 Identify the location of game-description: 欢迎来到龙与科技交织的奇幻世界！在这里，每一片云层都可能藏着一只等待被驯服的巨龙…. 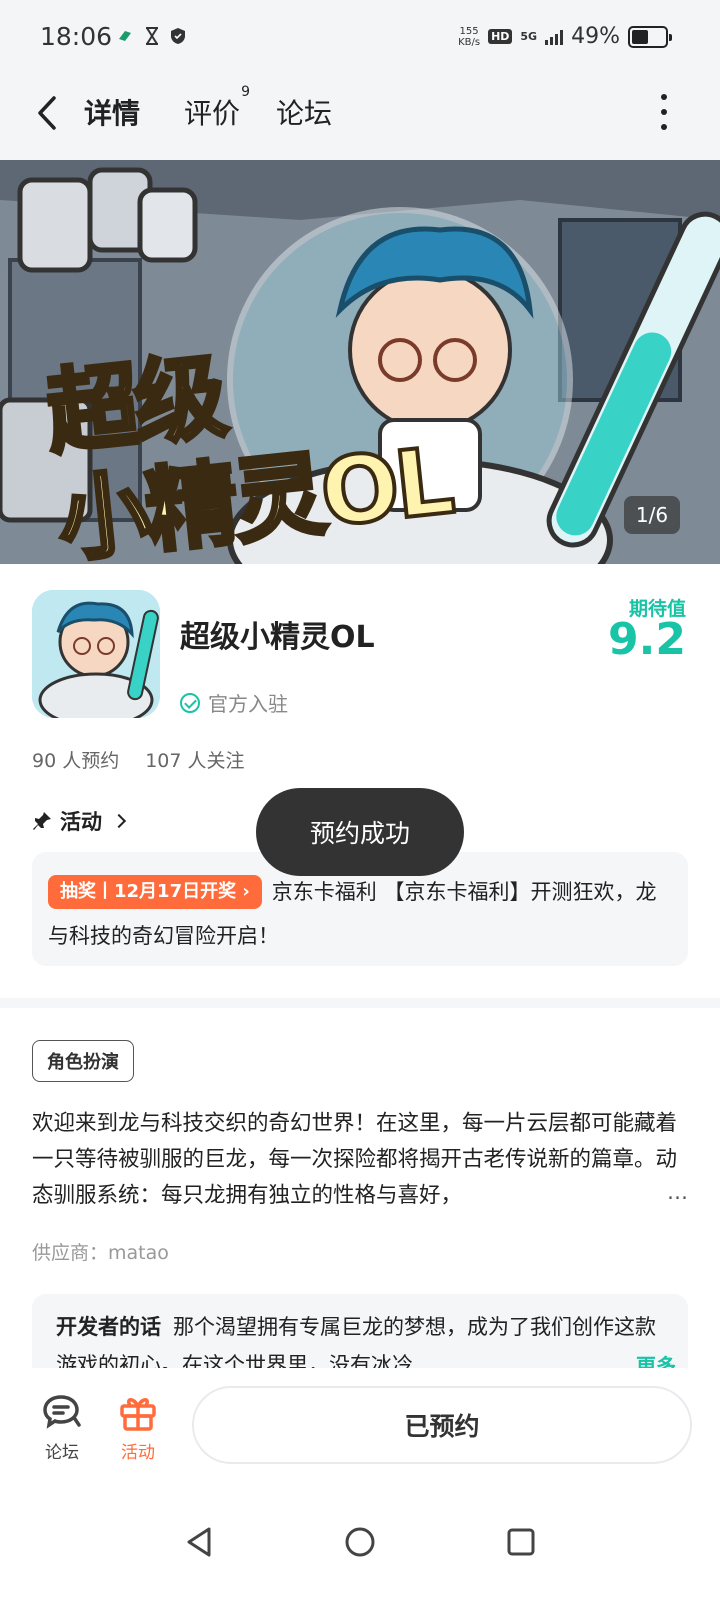
(355, 1159).